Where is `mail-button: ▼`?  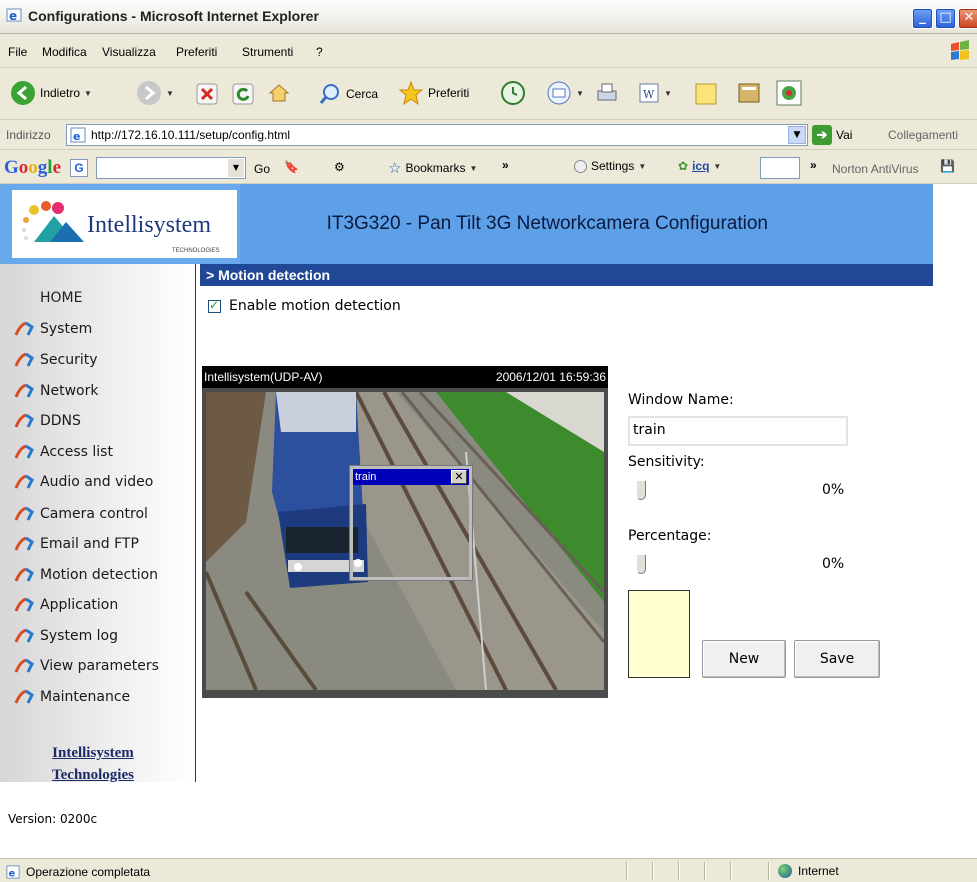
mail-button: ▼ is located at coordinates (565, 93).